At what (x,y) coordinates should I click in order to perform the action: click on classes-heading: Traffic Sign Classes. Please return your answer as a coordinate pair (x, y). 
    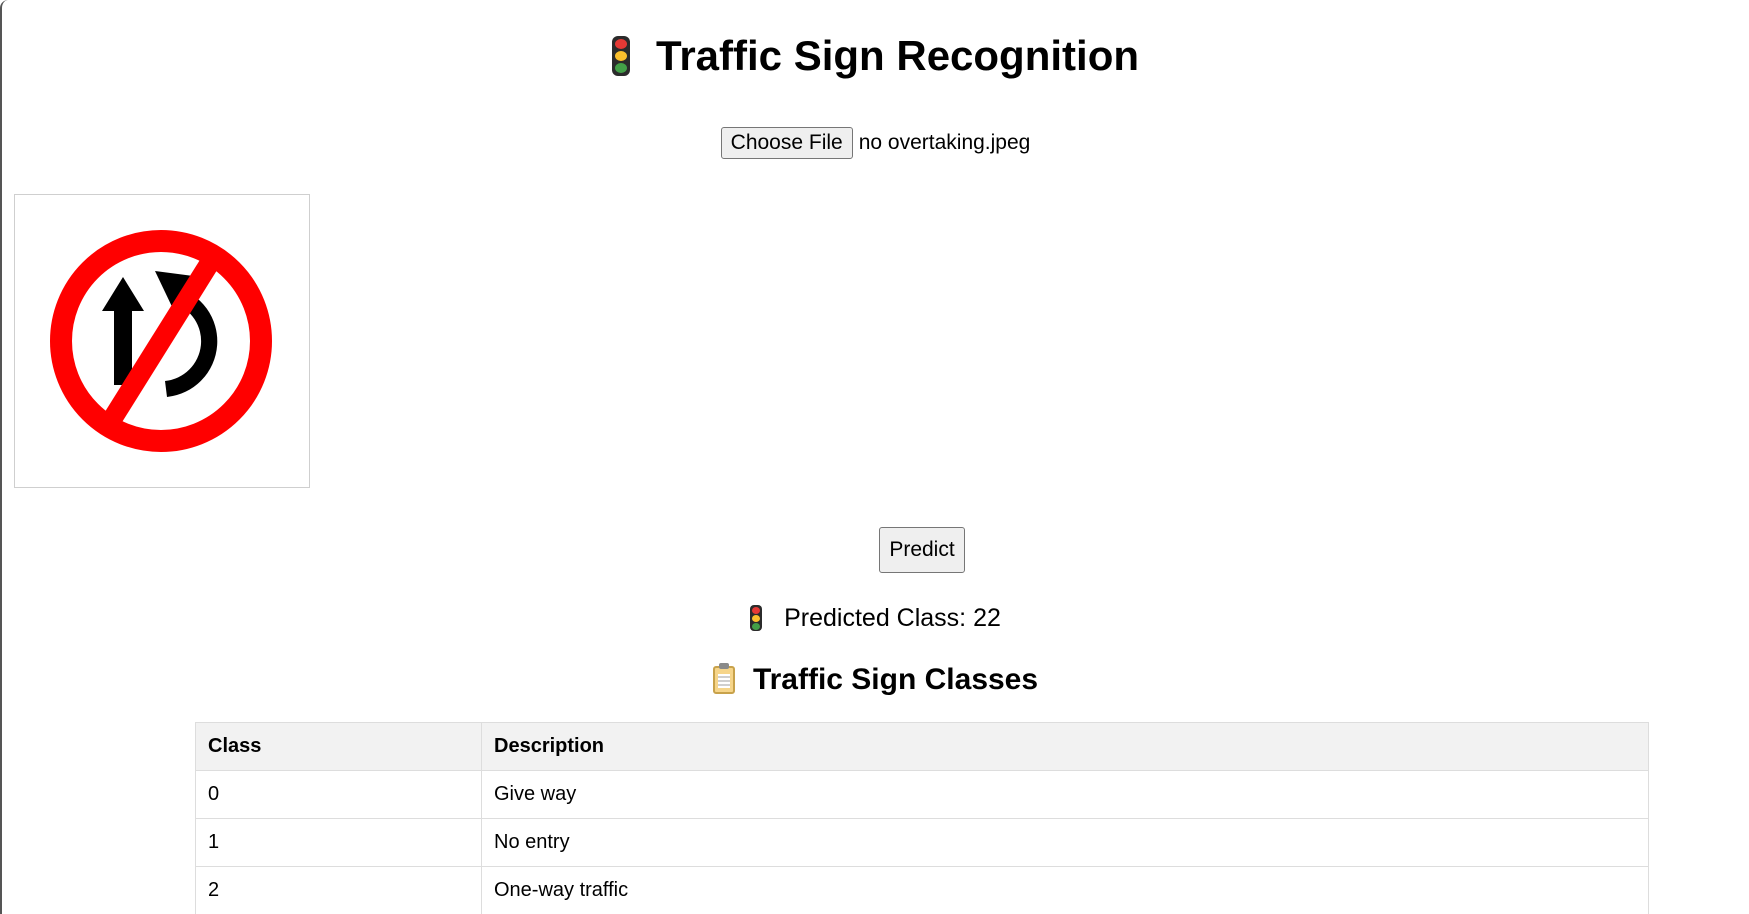
    Looking at the image, I should click on (875, 680).